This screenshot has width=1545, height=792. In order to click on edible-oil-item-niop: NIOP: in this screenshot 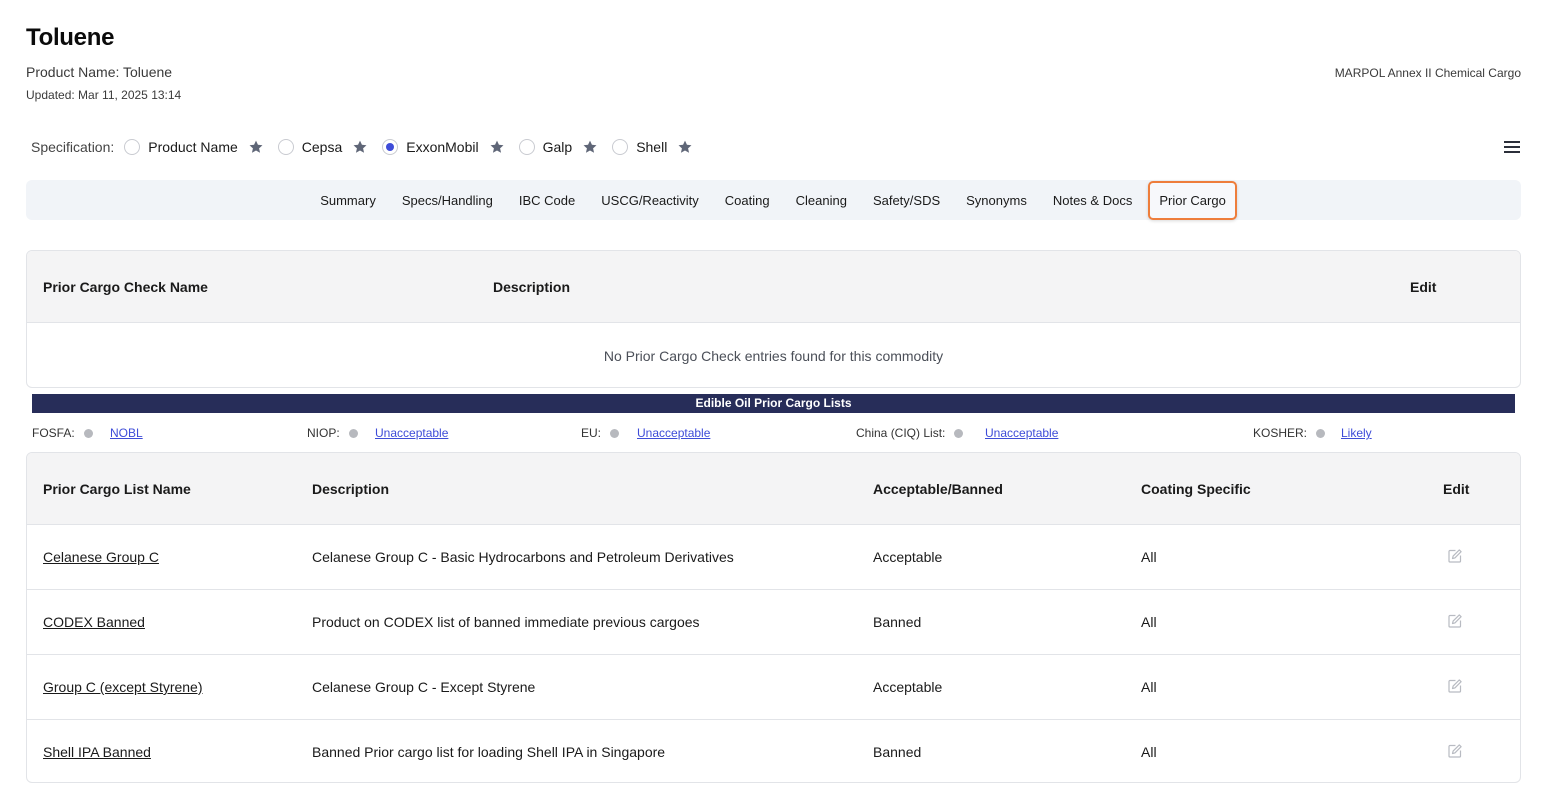, I will do `click(332, 433)`.